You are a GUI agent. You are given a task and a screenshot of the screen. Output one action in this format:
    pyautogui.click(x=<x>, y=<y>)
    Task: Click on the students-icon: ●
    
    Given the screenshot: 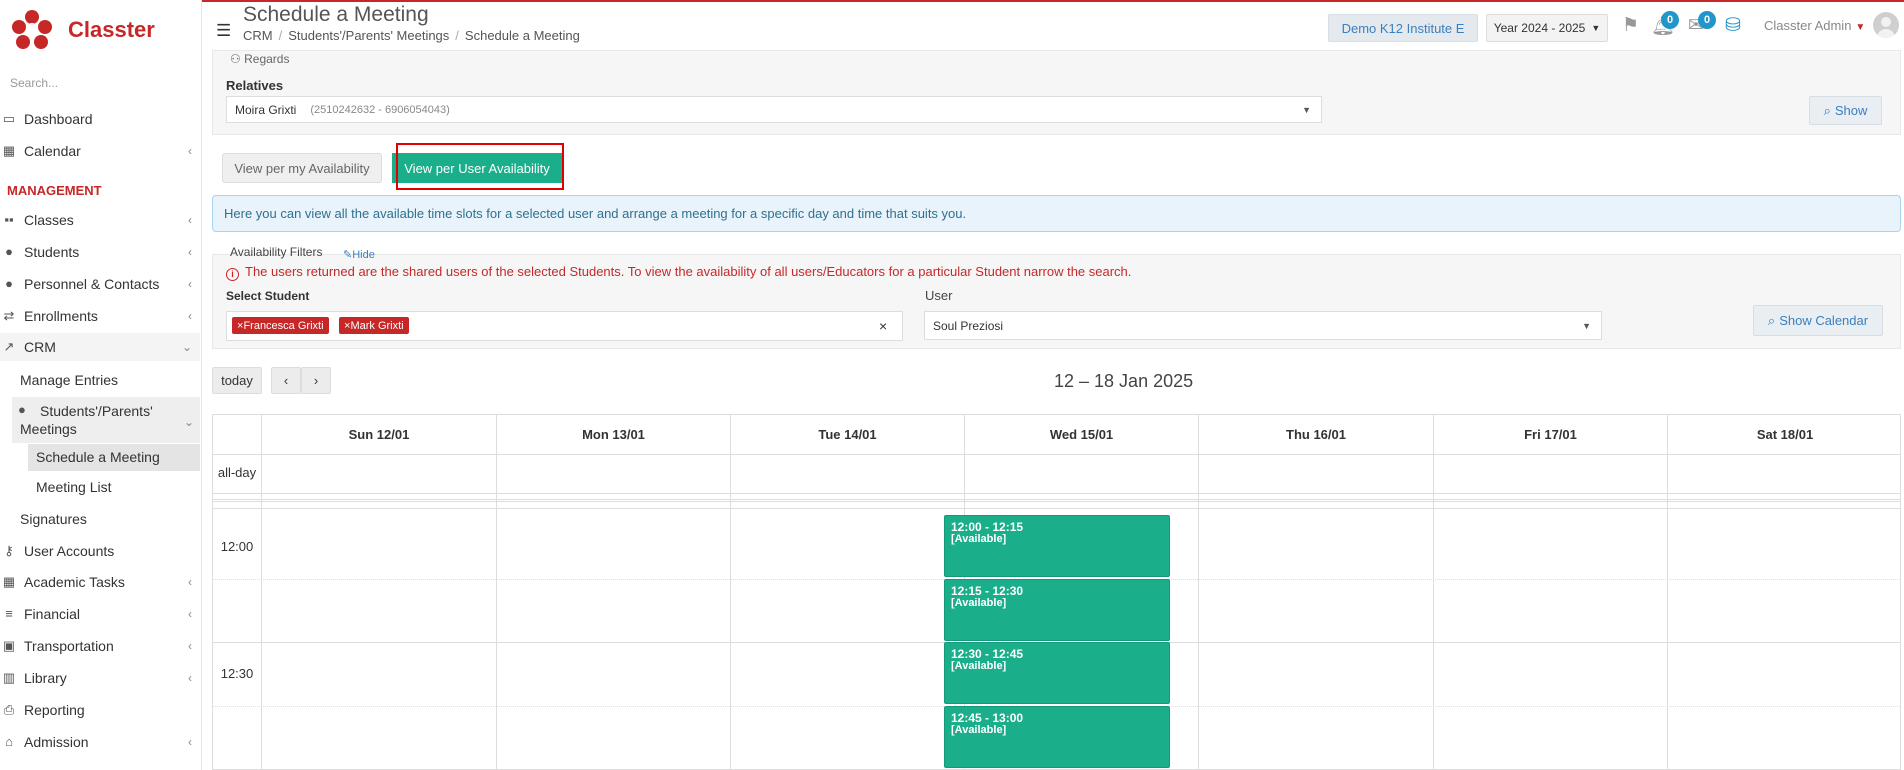 What is the action you would take?
    pyautogui.click(x=9, y=251)
    